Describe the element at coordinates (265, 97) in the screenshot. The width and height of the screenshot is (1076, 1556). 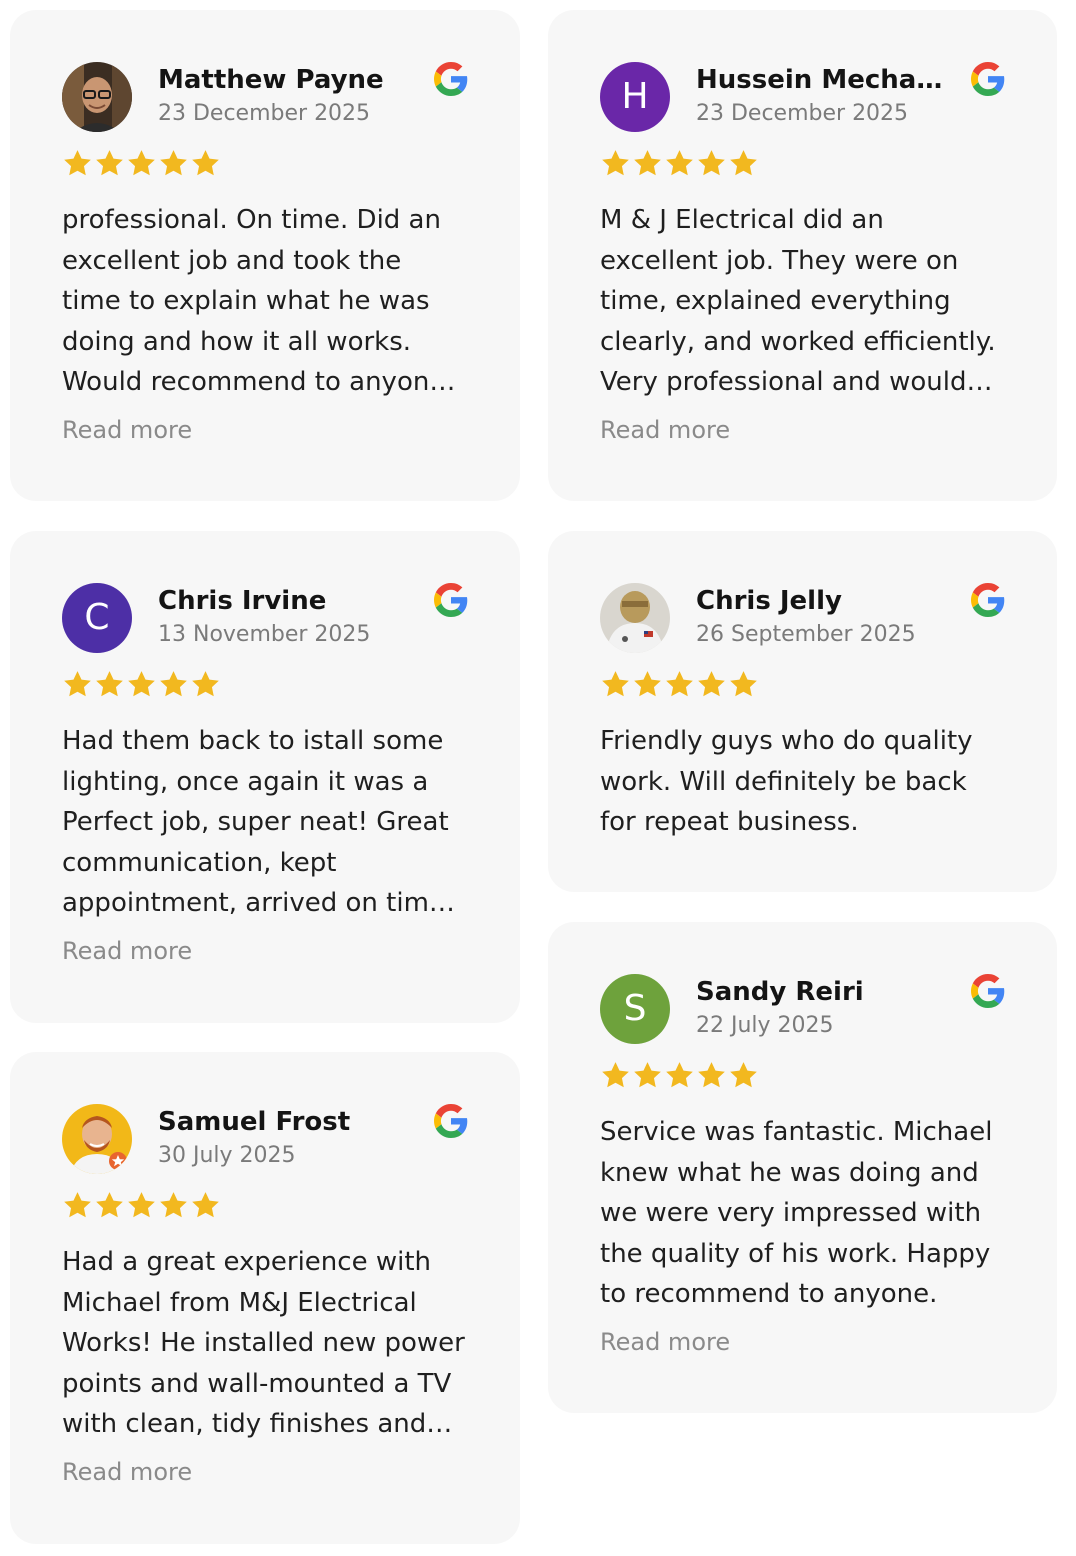
I see `review-header: Matthew Payne 23 December 2025` at that location.